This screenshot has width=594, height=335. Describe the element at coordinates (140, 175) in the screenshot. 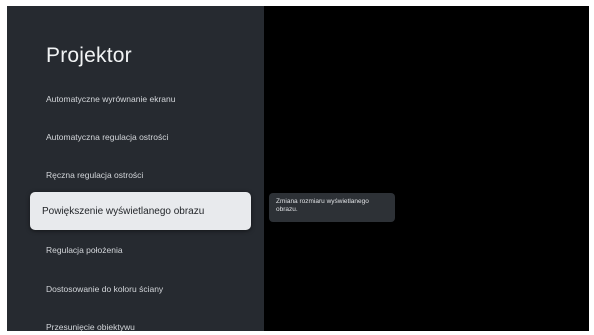

I see `menu-item-manual-focus: Ręczna regulacja ostrości` at that location.